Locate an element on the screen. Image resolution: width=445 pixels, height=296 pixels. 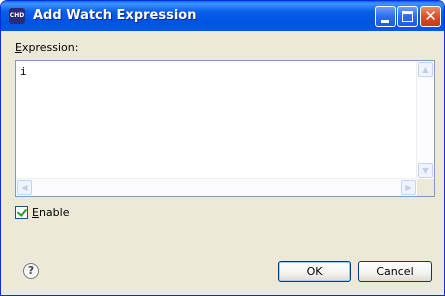
help-icon: ? is located at coordinates (31, 271).